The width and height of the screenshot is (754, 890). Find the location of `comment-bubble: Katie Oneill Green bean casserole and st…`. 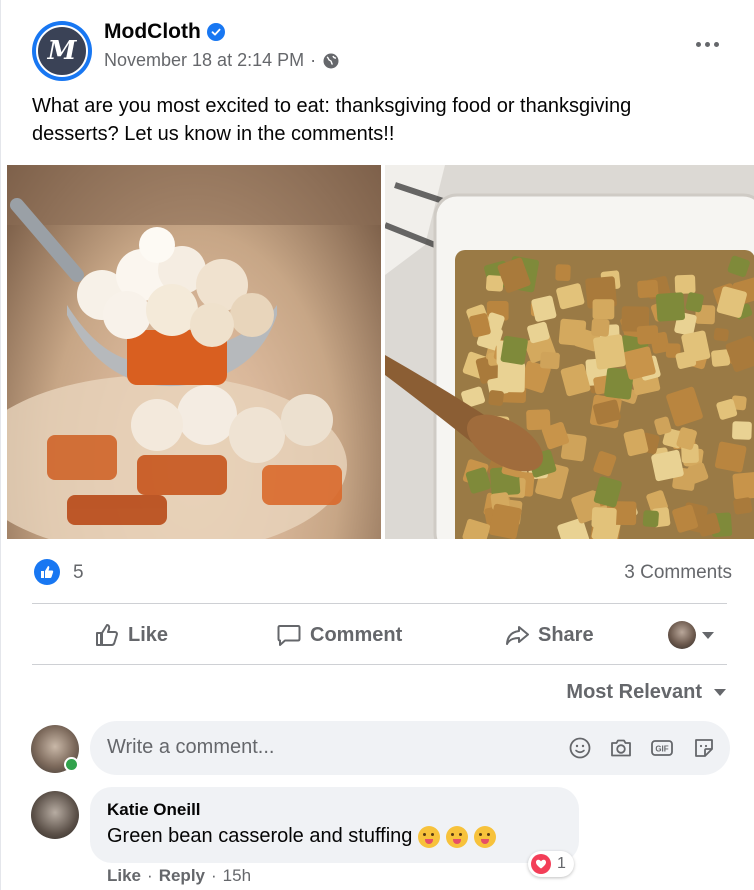

comment-bubble: Katie Oneill Green bean casserole and st… is located at coordinates (334, 825).